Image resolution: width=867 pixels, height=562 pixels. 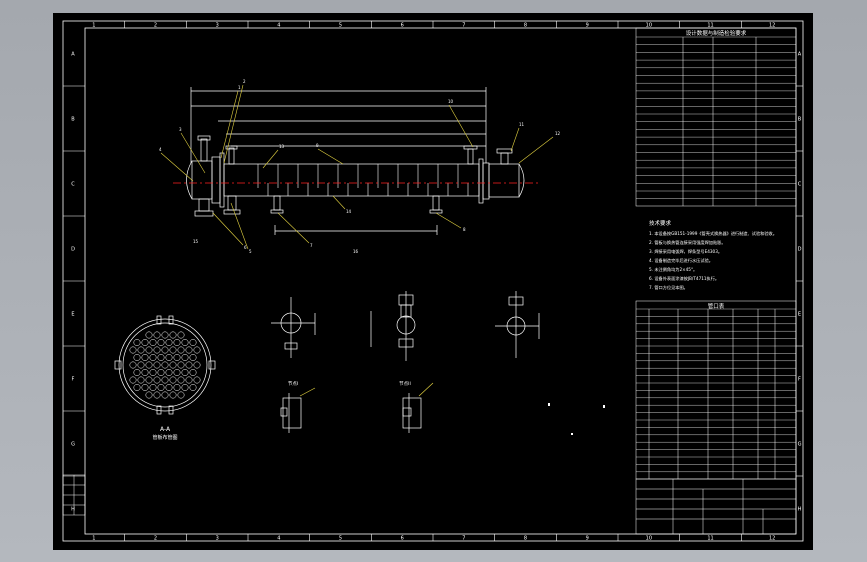 What do you see at coordinates (293, 384) in the screenshot?
I see `detail-label-1: 节点I` at bounding box center [293, 384].